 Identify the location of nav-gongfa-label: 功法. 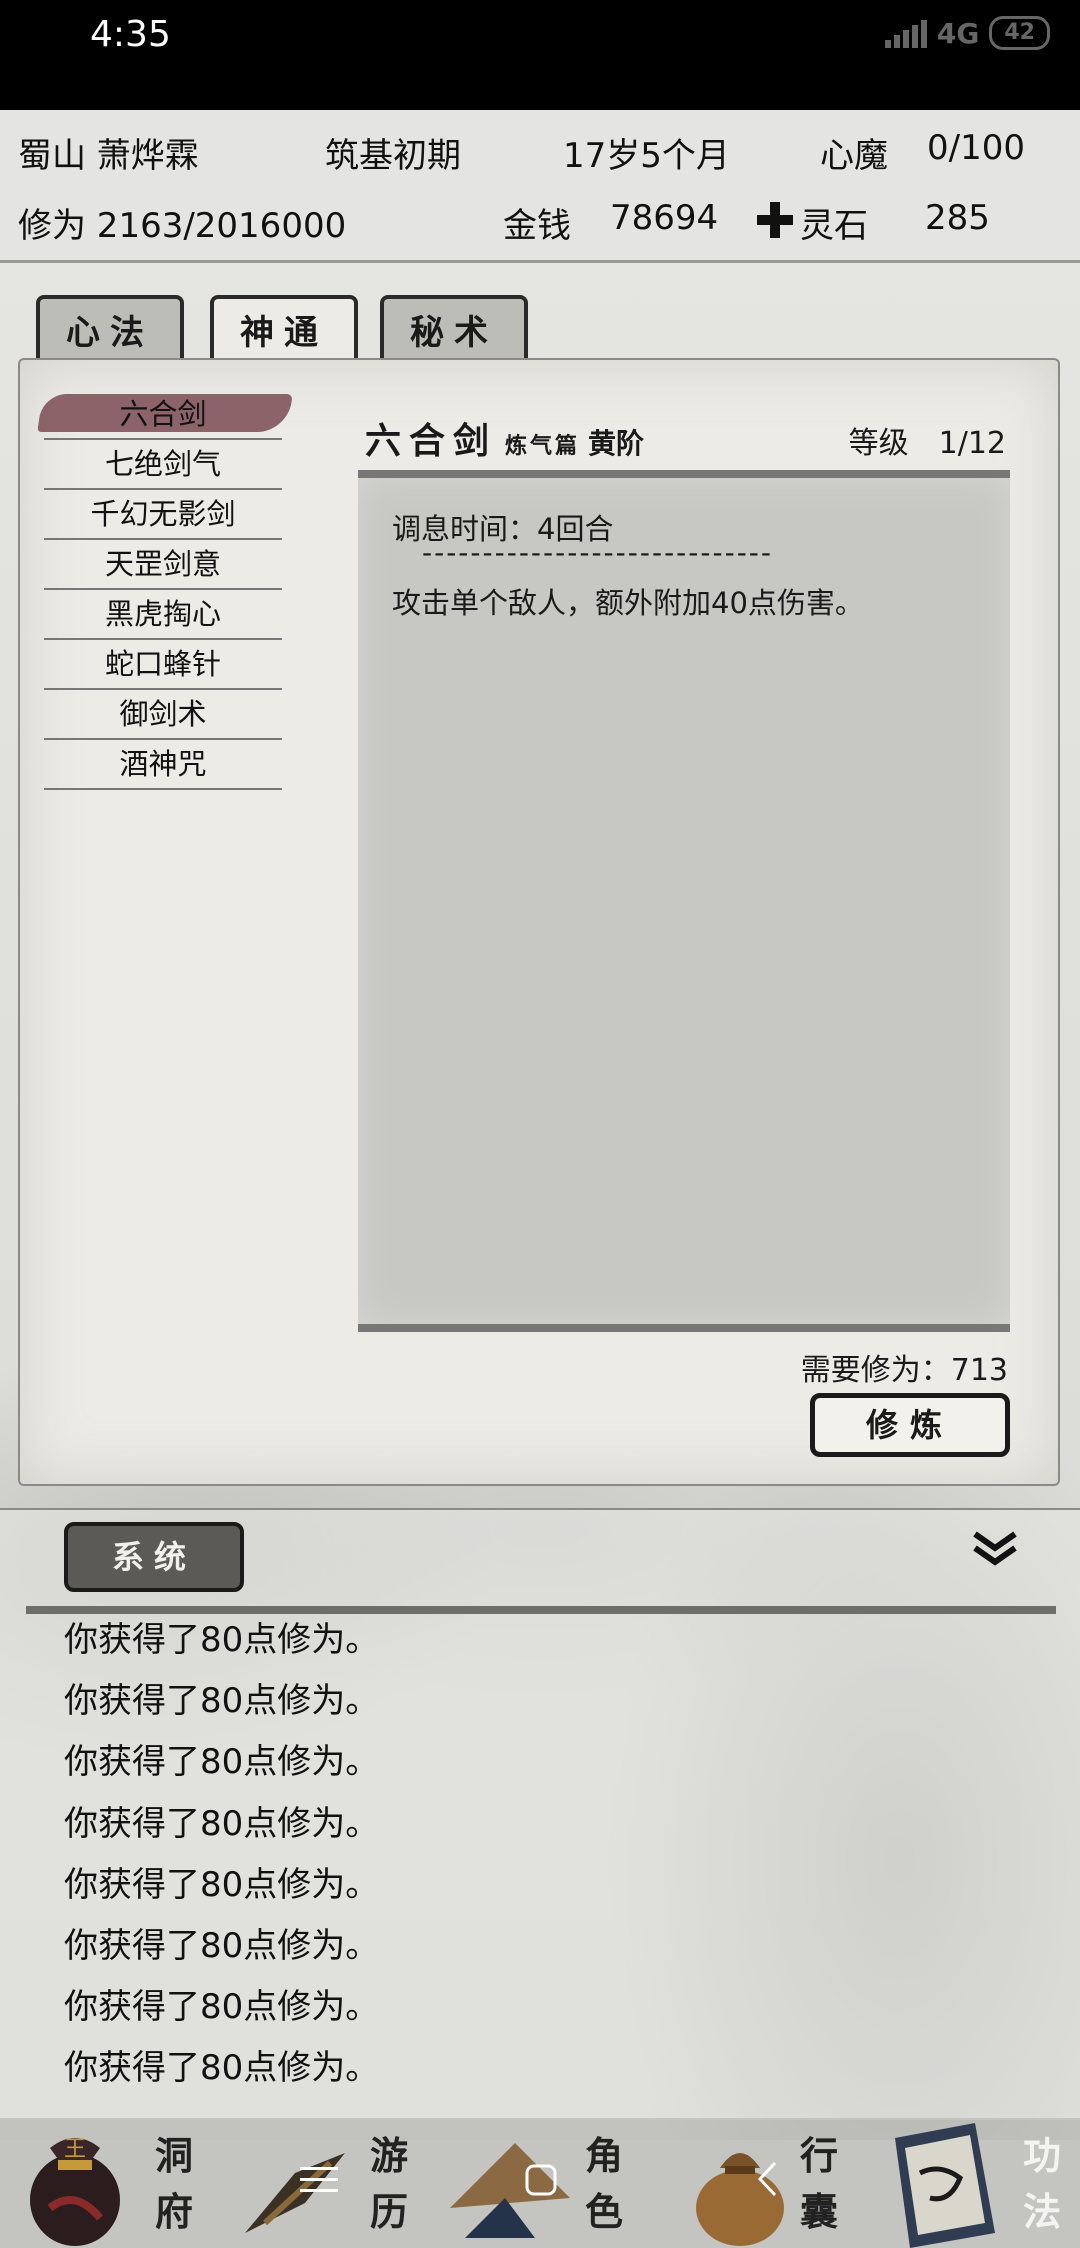
(1041, 2183).